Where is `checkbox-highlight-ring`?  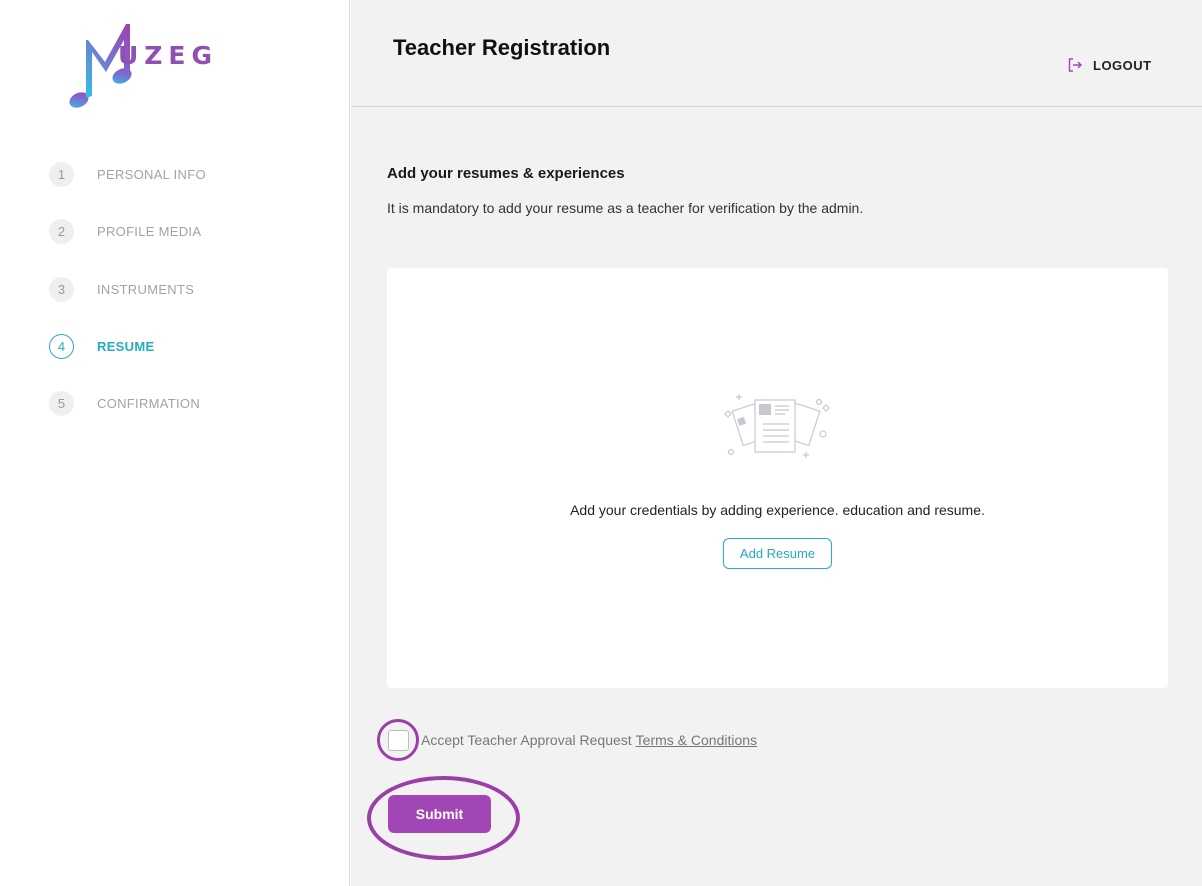
checkbox-highlight-ring is located at coordinates (398, 740).